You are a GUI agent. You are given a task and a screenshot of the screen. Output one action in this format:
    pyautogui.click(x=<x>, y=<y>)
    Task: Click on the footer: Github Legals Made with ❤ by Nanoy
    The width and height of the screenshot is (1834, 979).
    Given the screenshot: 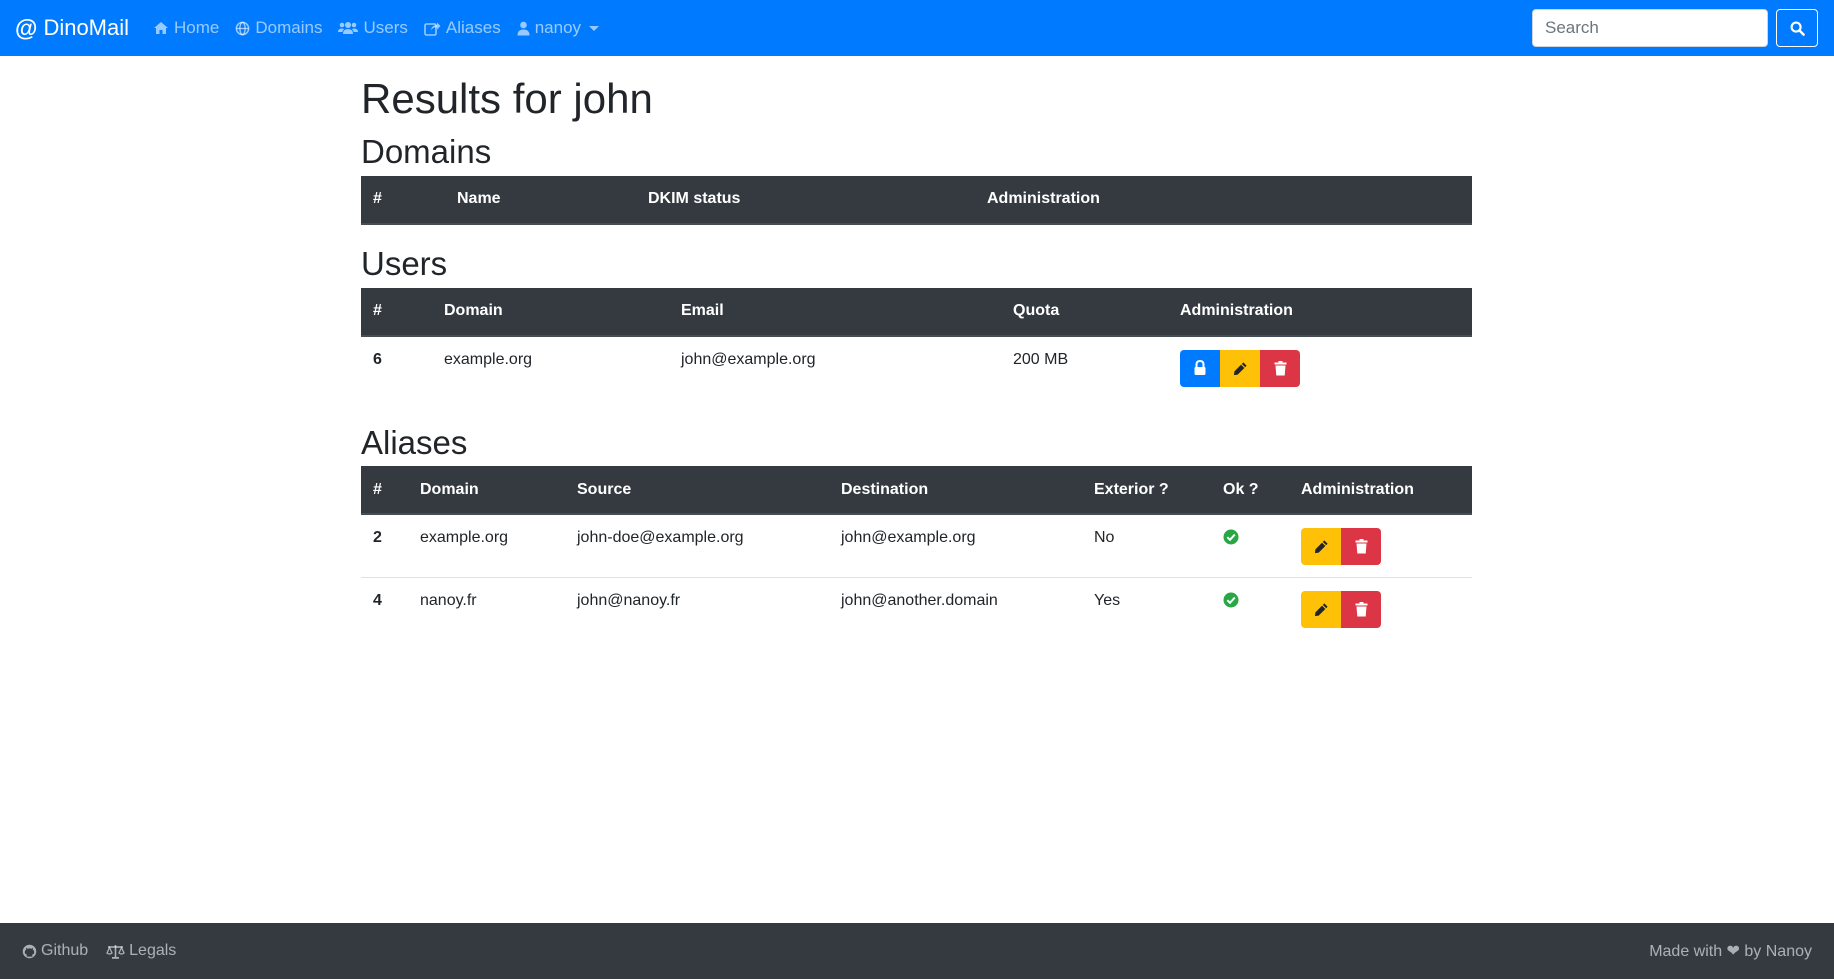 What is the action you would take?
    pyautogui.click(x=917, y=951)
    